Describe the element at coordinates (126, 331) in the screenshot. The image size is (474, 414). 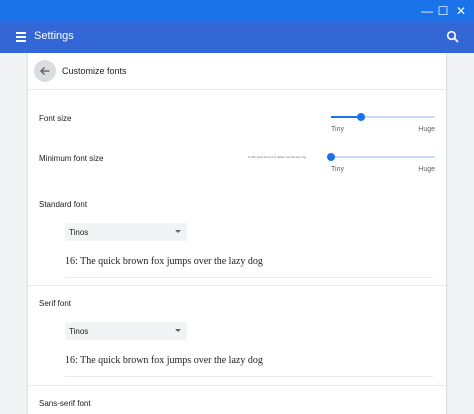
I see `serif-font-select: Tinos` at that location.